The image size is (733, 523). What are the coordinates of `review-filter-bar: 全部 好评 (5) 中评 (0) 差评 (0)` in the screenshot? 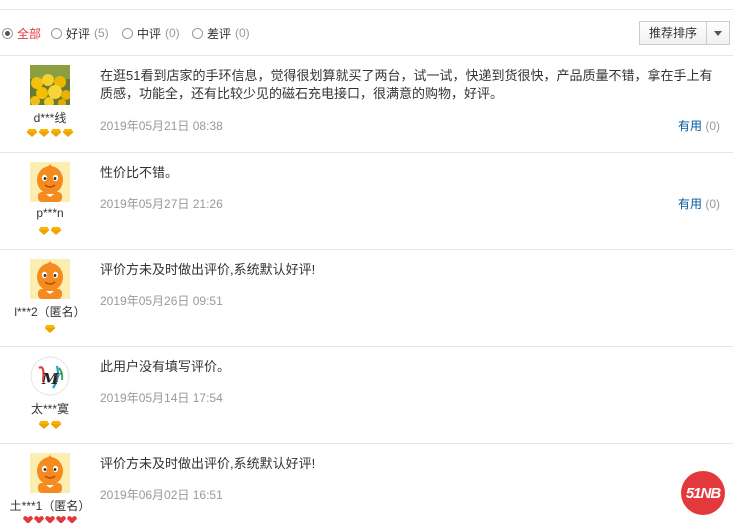 It's located at (366, 34).